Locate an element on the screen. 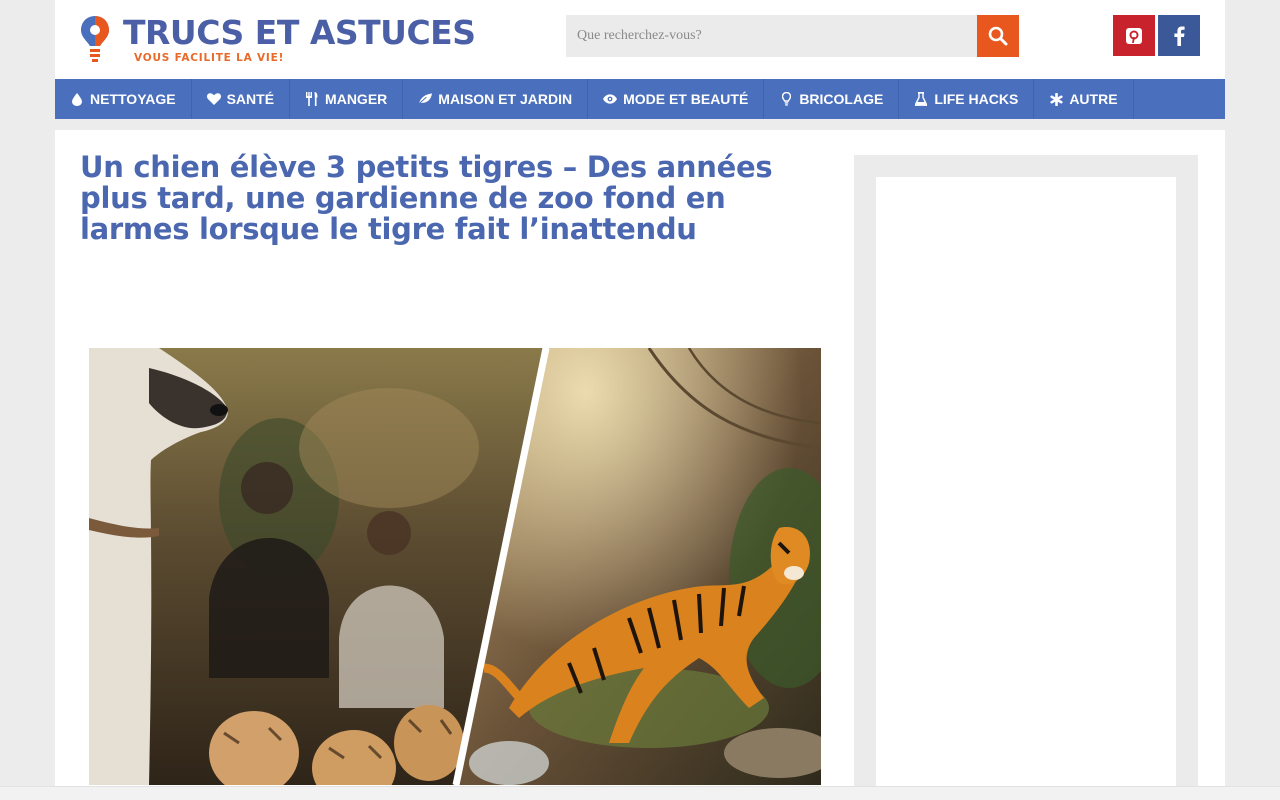  site-header: TRUCS ET ASTUCES VOUS FACILITE LA VIE! is located at coordinates (640, 39).